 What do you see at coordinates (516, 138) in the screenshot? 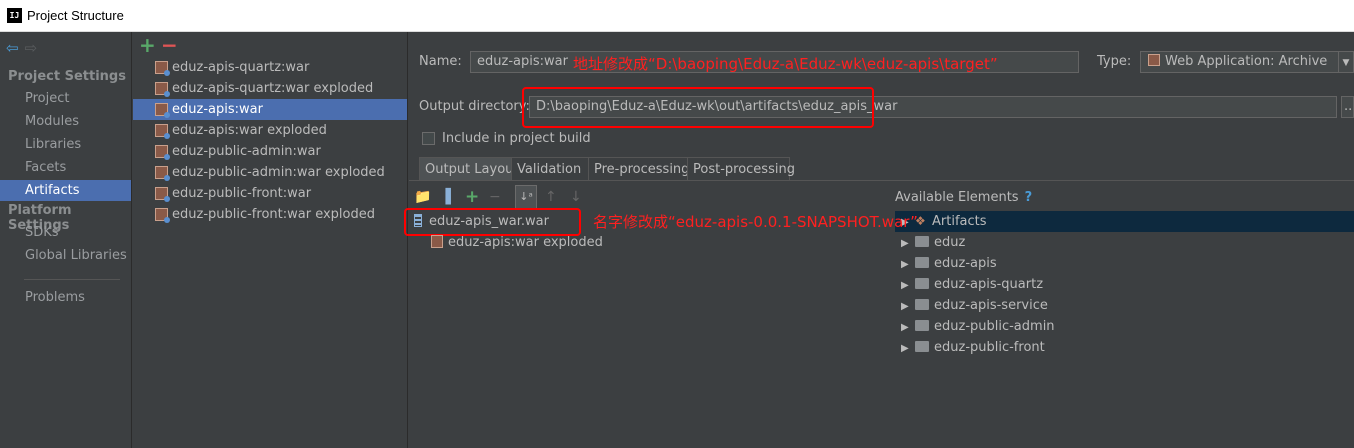
I see `include-in-build-label: Include in project build` at bounding box center [516, 138].